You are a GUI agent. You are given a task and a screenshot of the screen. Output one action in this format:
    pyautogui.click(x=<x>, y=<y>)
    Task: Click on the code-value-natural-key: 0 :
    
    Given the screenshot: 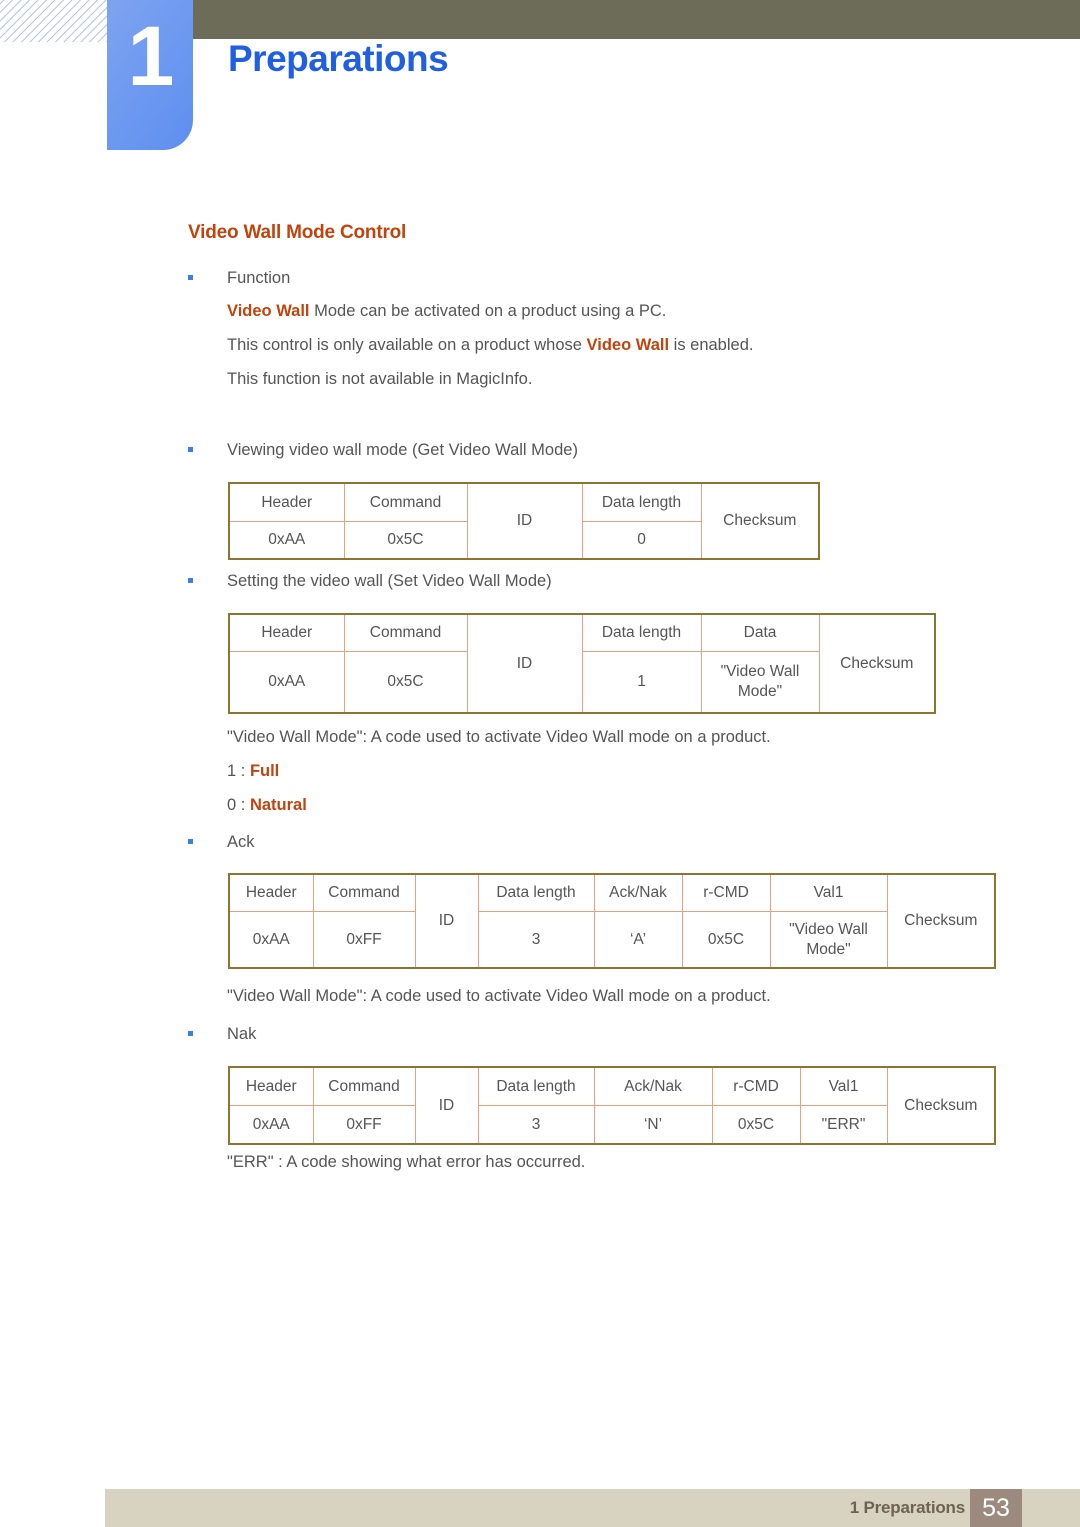 What is the action you would take?
    pyautogui.click(x=238, y=805)
    